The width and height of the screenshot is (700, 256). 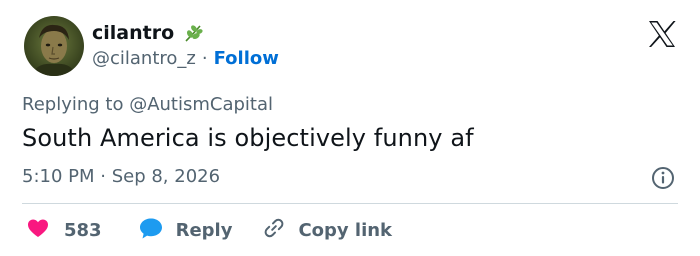 What do you see at coordinates (133, 33) in the screenshot?
I see `display-name: cilantro` at bounding box center [133, 33].